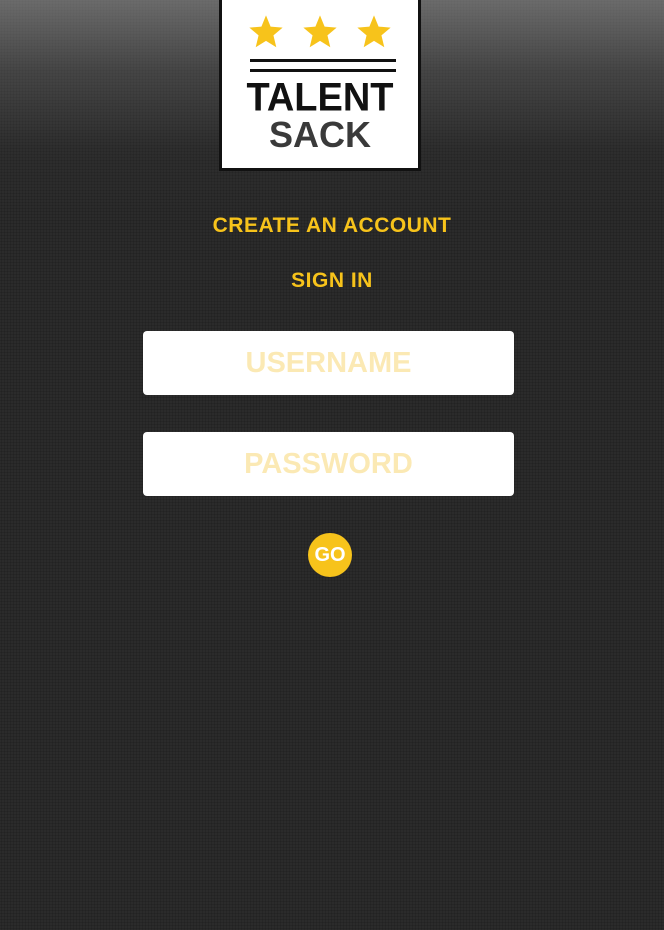 The height and width of the screenshot is (930, 664). I want to click on create-account-link: CREATE AN ACCOUNT, so click(332, 226).